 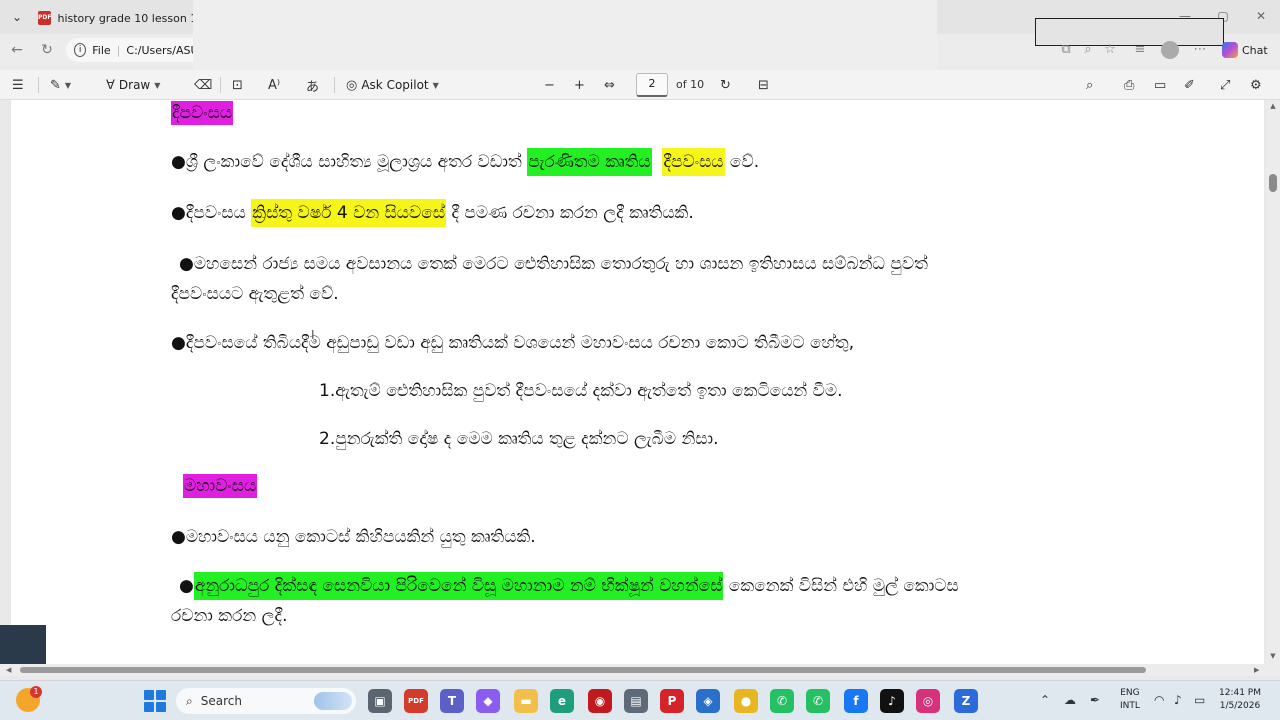 I want to click on scroll-right-icon: ▶, so click(x=1256, y=670).